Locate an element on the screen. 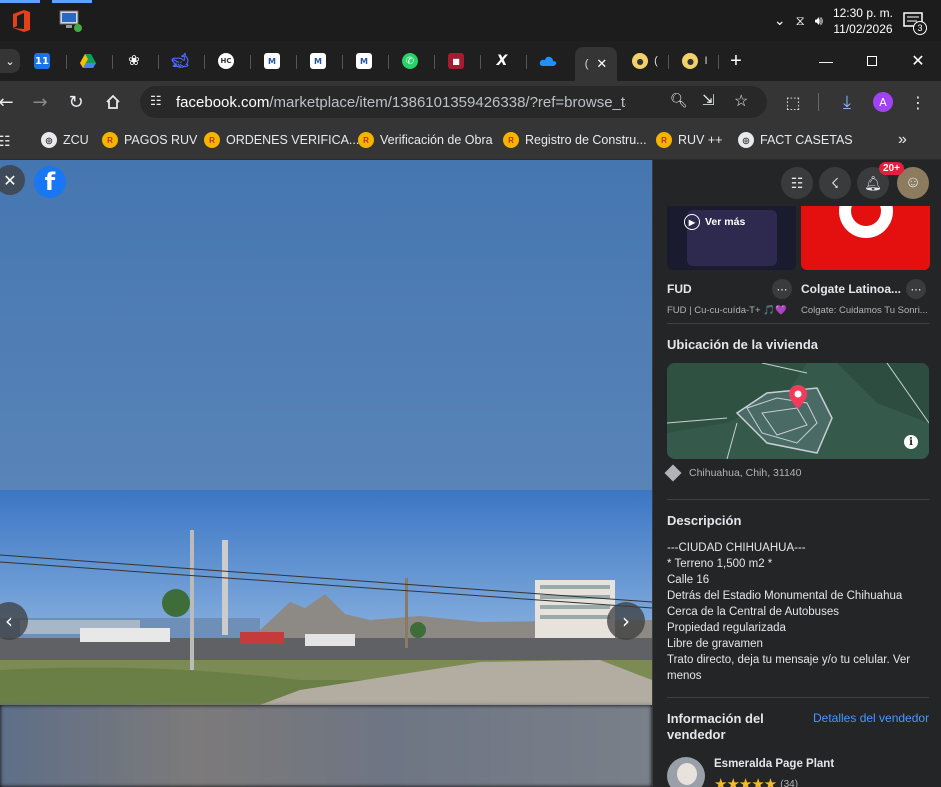 Image resolution: width=941 pixels, height=787 pixels. download-icon: ⤓ is located at coordinates (847, 102).